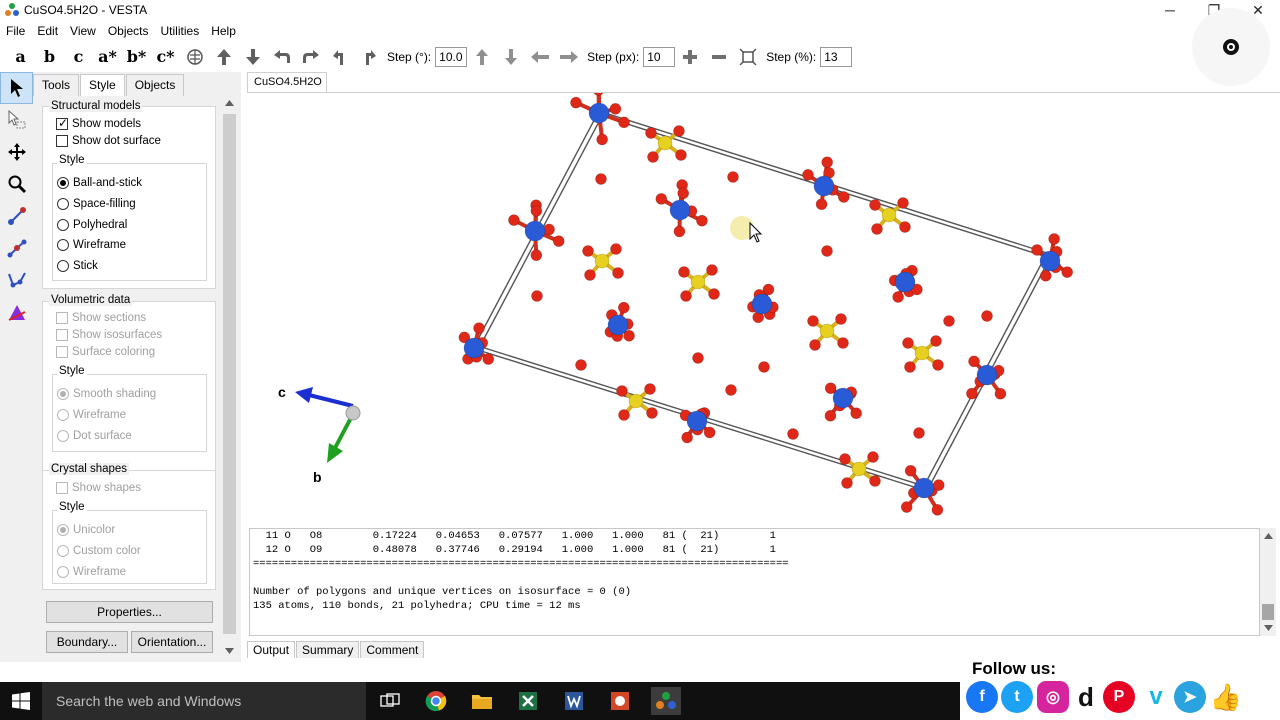  I want to click on file-explorer-icon, so click(482, 701).